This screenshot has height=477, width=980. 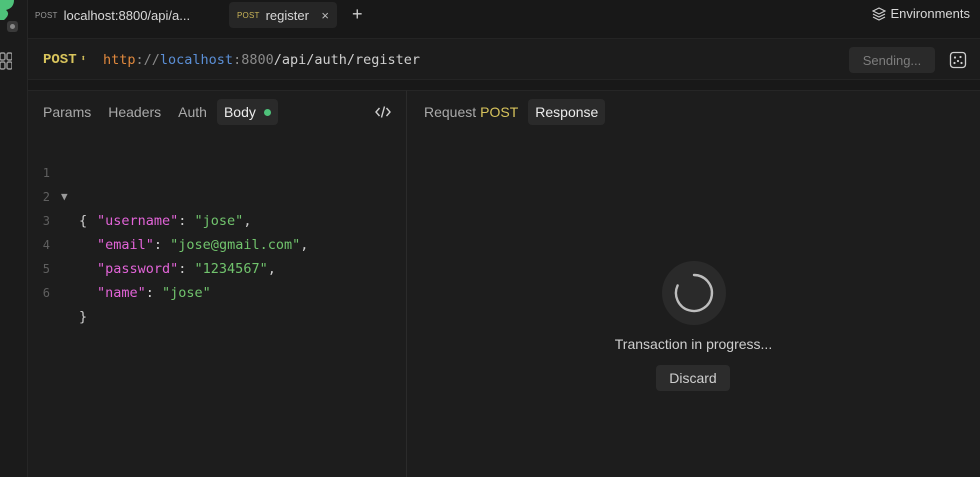 I want to click on code-icon, so click(x=383, y=112).